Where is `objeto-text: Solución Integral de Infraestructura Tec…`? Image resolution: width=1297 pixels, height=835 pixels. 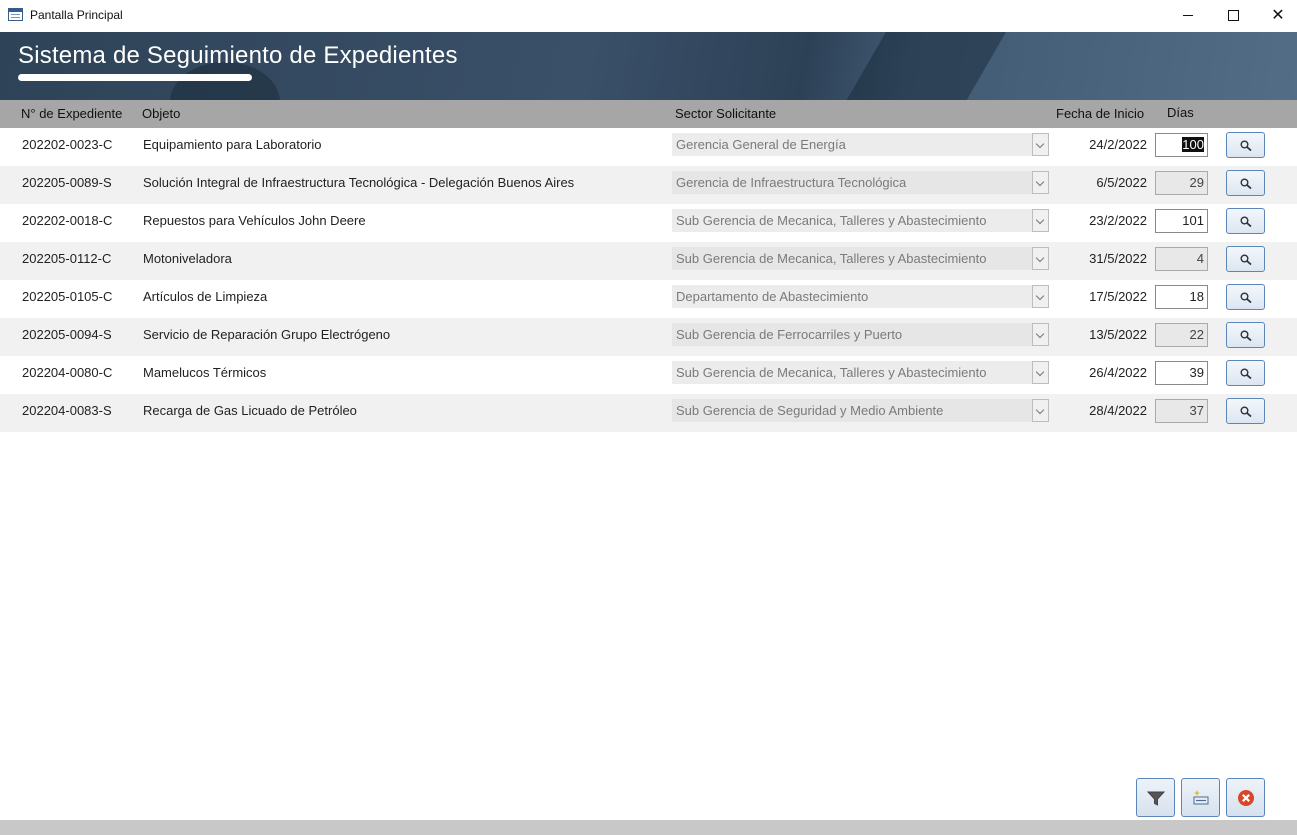 objeto-text: Solución Integral de Infraestructura Tec… is located at coordinates (358, 182).